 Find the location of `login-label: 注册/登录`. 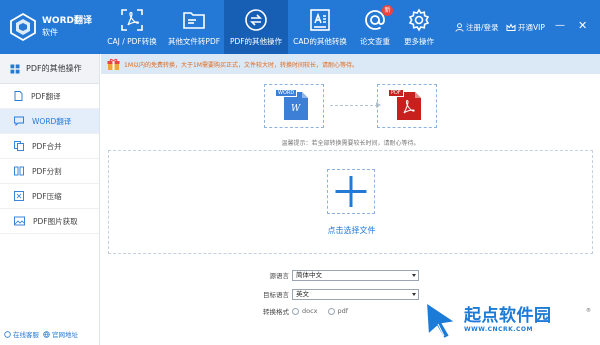

login-label: 注册/登录 is located at coordinates (482, 27).